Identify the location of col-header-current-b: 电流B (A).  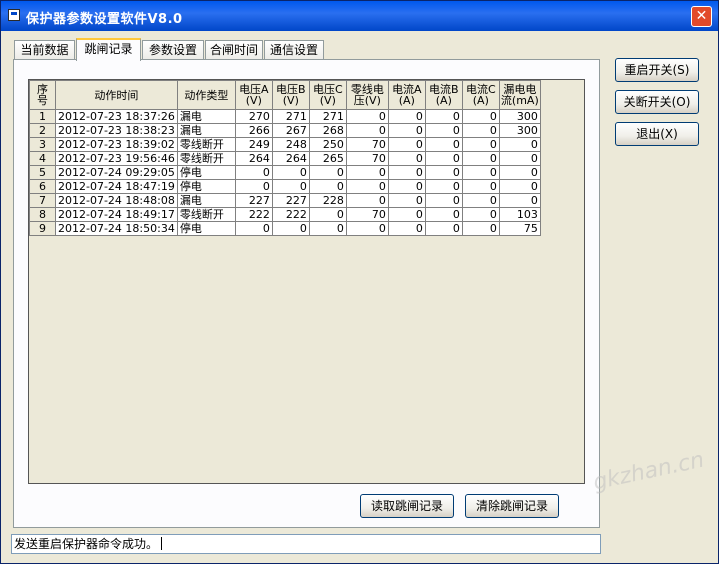
(443, 95).